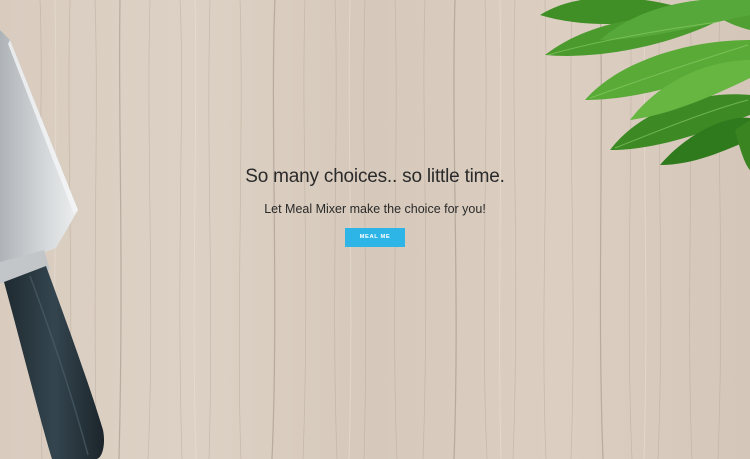 The width and height of the screenshot is (750, 459). What do you see at coordinates (375, 176) in the screenshot?
I see `hero-headline: So many choices.. so little time.` at bounding box center [375, 176].